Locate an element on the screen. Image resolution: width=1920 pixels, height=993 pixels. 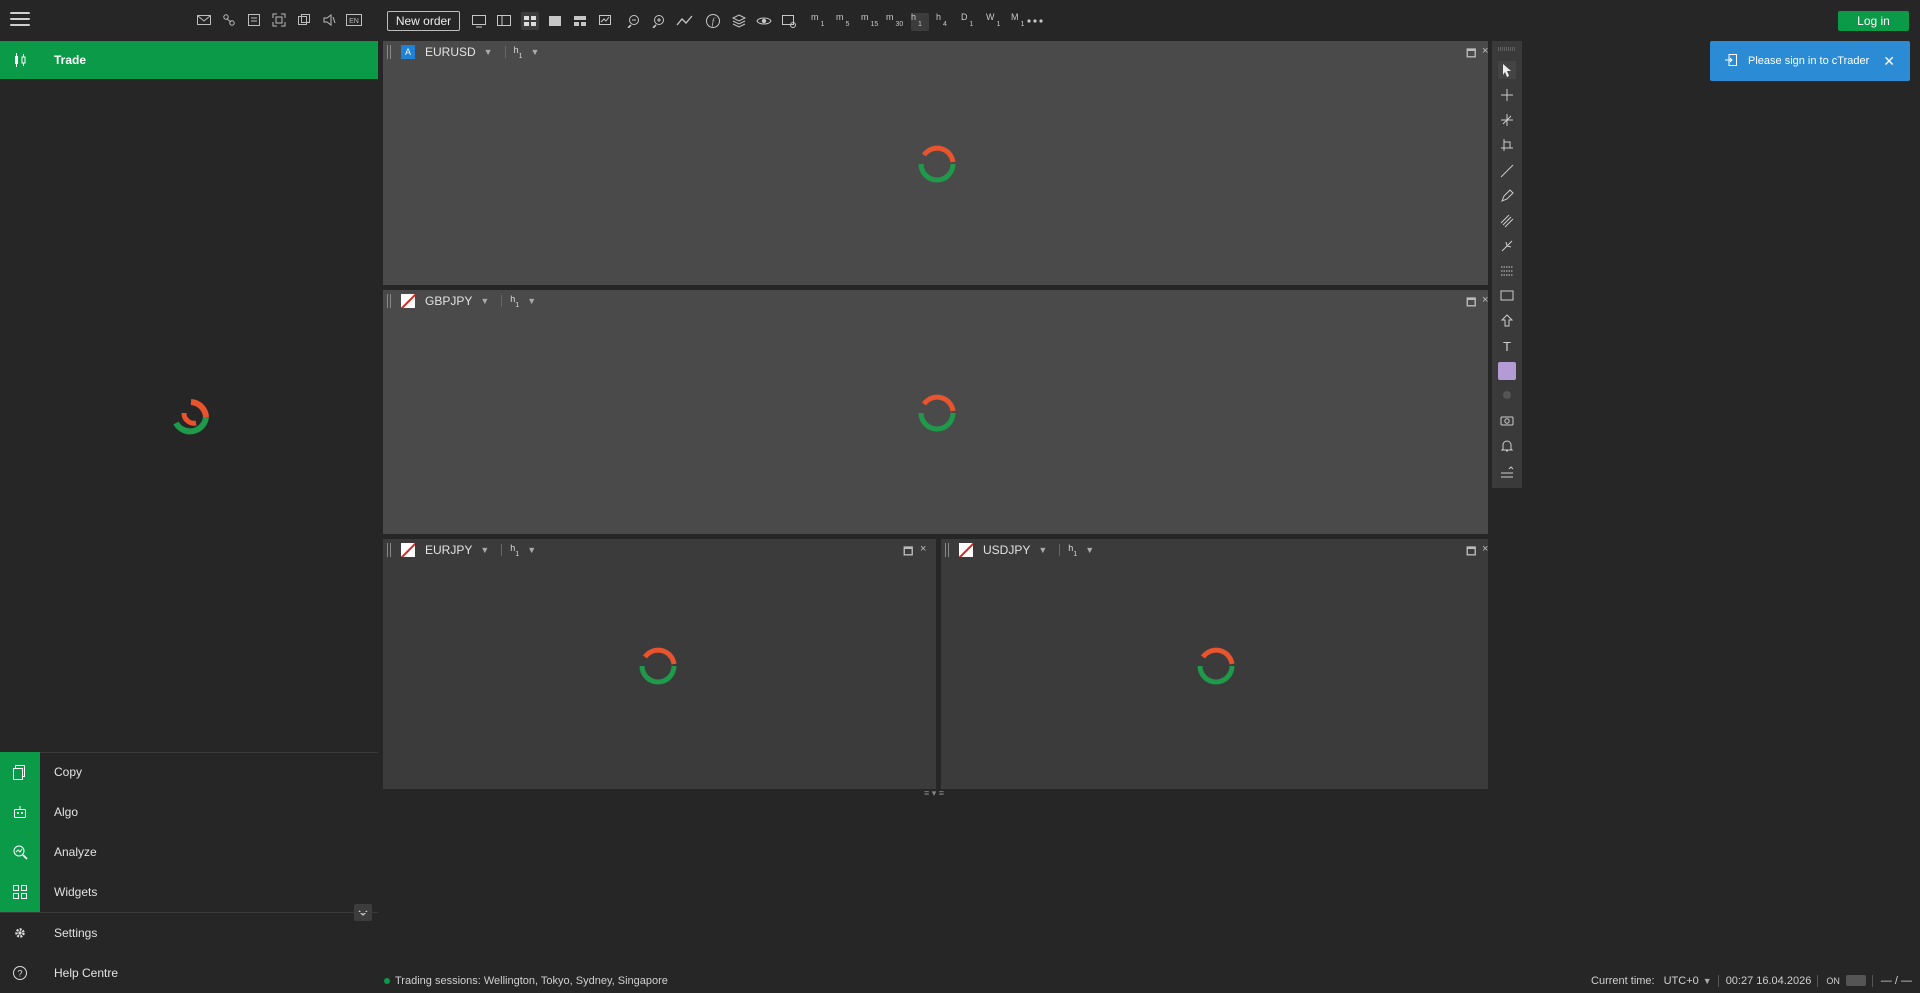
close-icon: ✕ is located at coordinates (1889, 61).